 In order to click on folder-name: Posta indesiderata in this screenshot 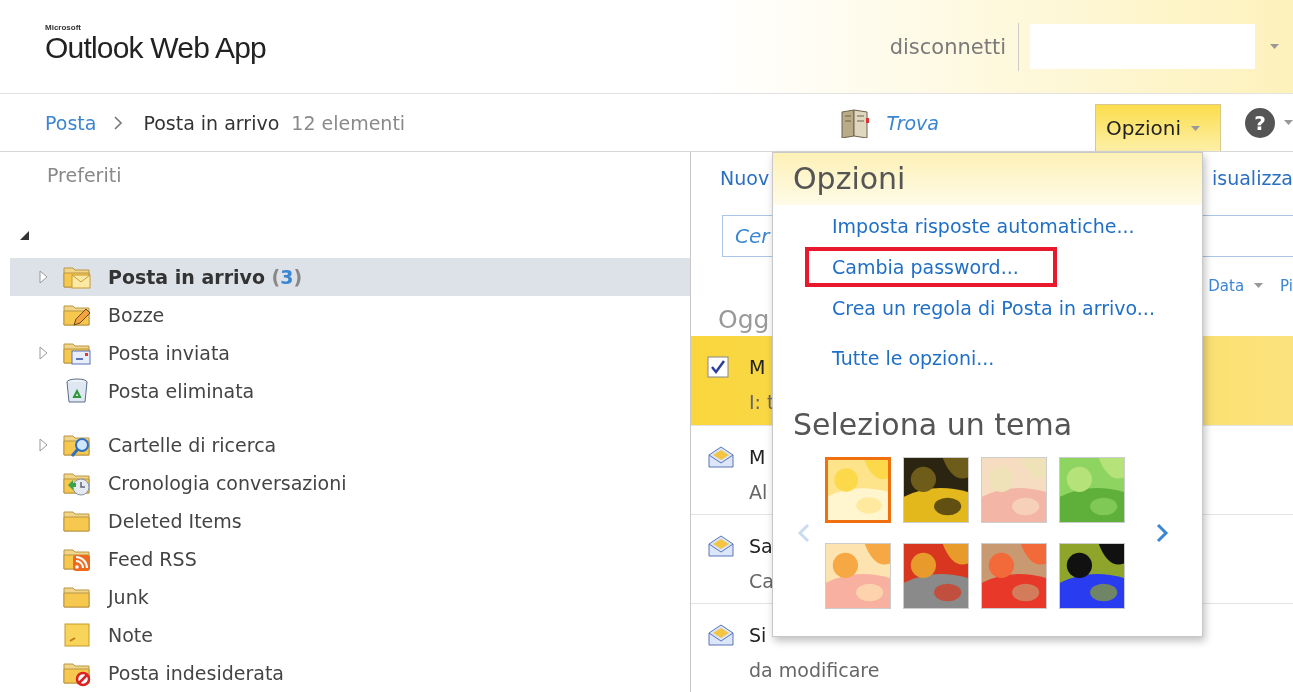, I will do `click(196, 673)`.